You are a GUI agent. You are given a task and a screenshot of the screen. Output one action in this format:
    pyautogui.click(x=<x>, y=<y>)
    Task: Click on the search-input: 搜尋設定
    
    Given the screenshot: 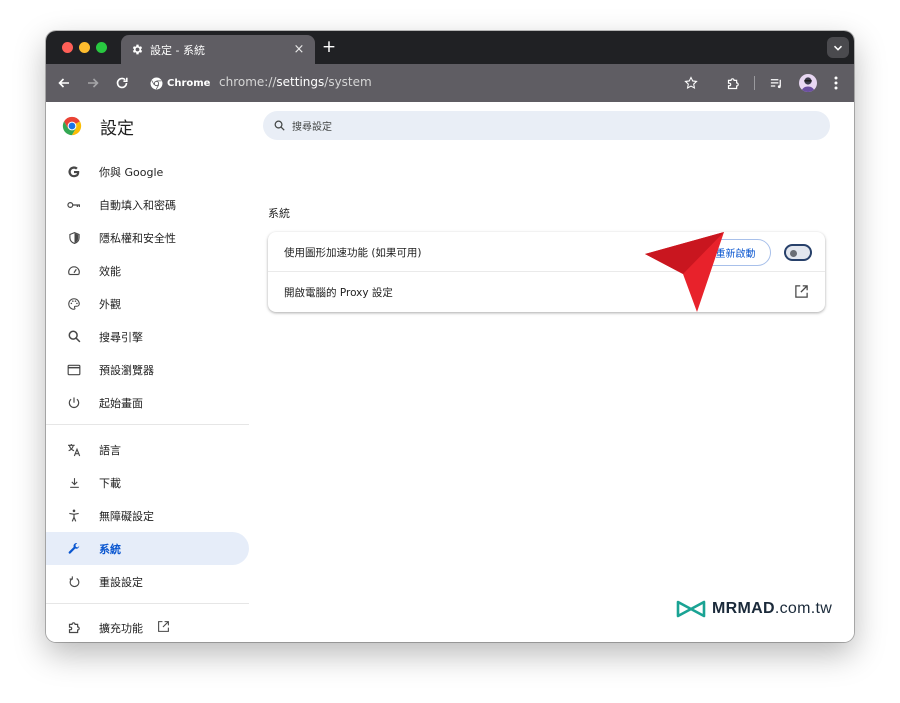 What is the action you would take?
    pyautogui.click(x=546, y=125)
    